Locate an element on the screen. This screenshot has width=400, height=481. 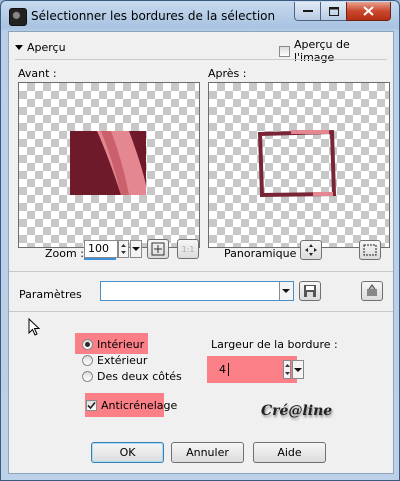
show-image-label: Aperçu de l'image is located at coordinates (321, 51).